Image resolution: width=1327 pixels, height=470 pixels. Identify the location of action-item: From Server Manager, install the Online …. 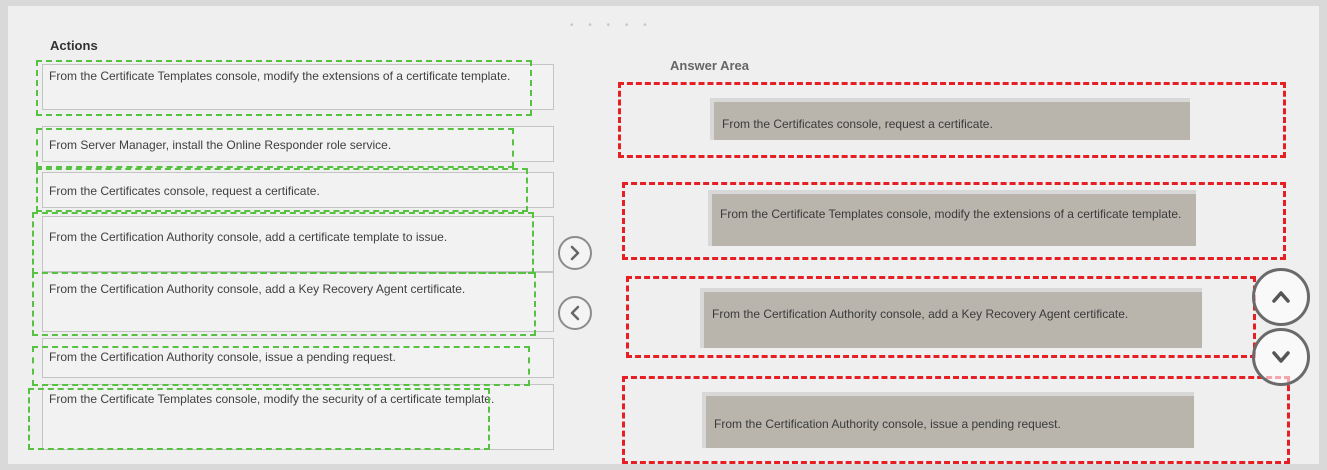
(298, 144).